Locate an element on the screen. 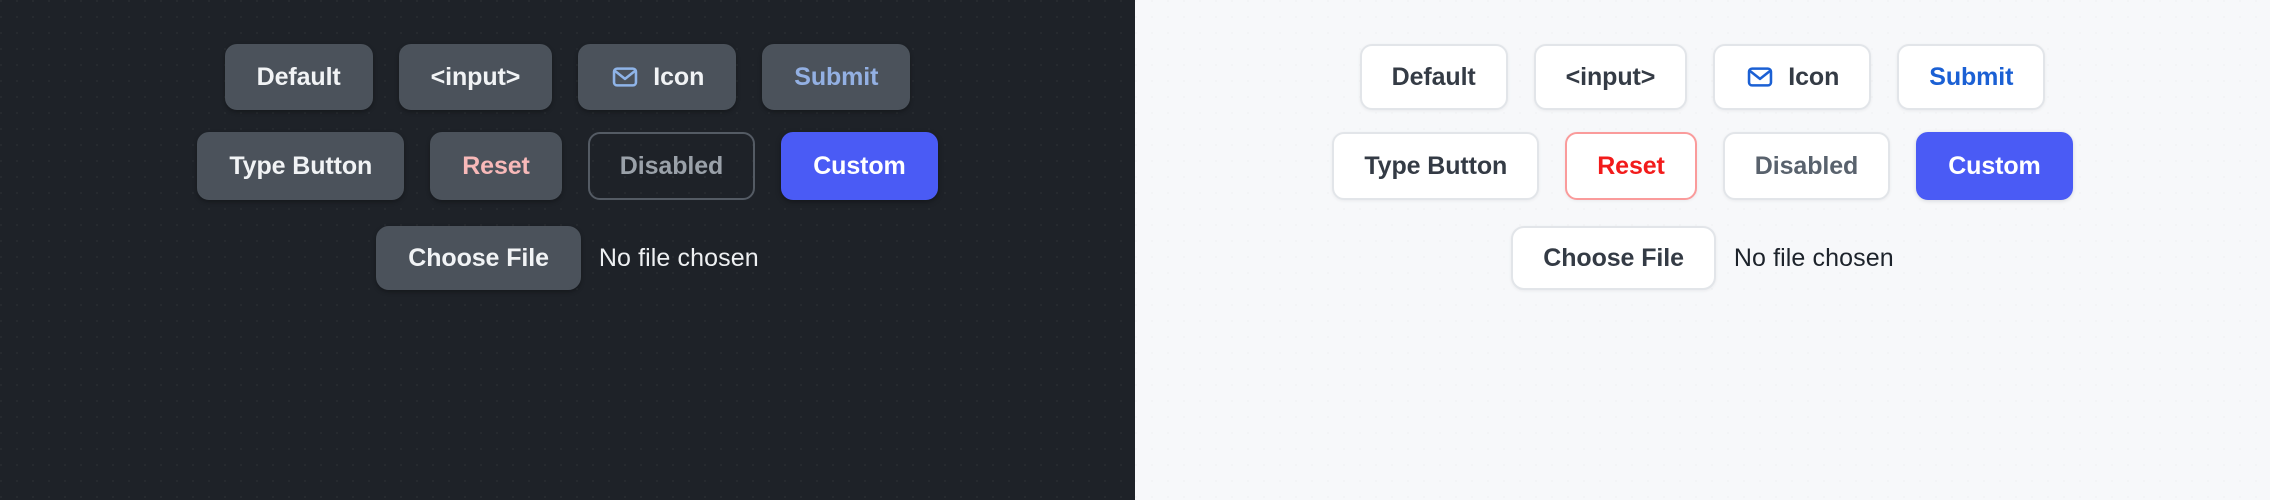  light-file-input-row: Choose File No file chosen is located at coordinates (1702, 258).